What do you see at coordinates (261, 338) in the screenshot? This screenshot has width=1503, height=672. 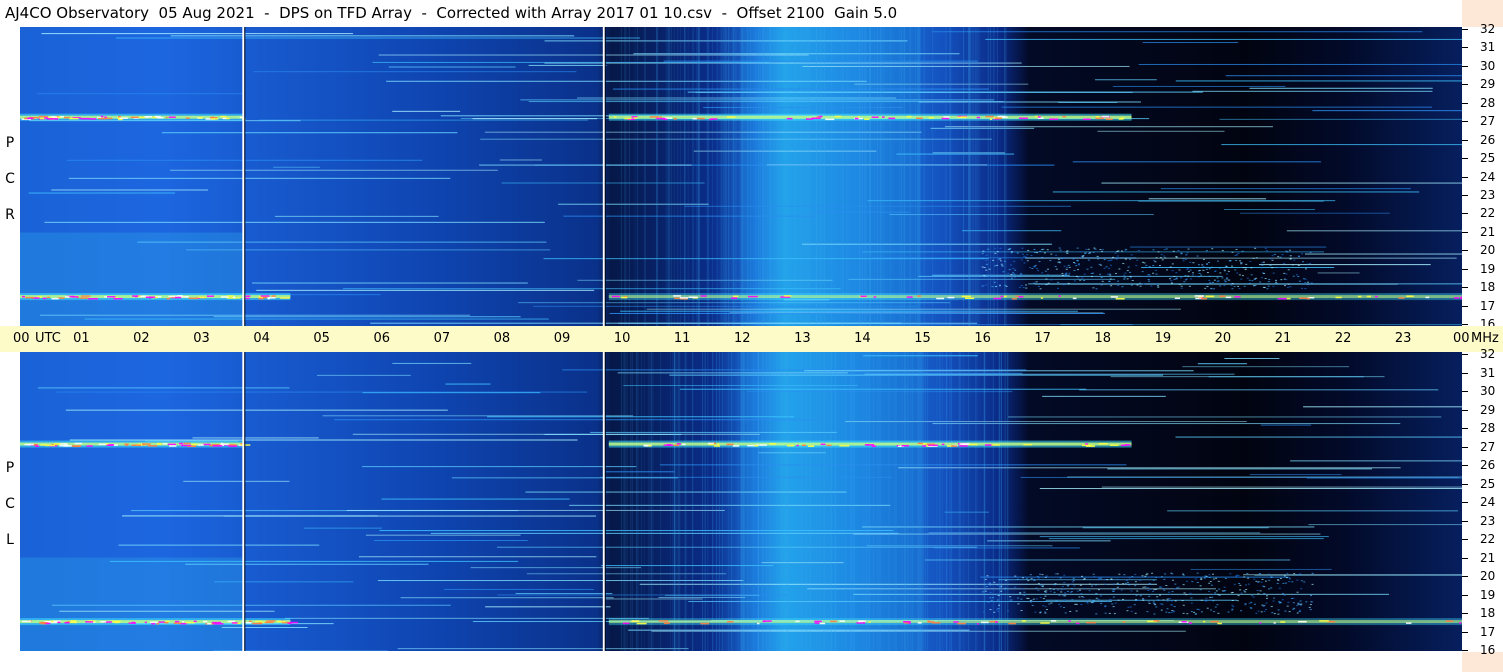 I see `time-tick-label: 04` at bounding box center [261, 338].